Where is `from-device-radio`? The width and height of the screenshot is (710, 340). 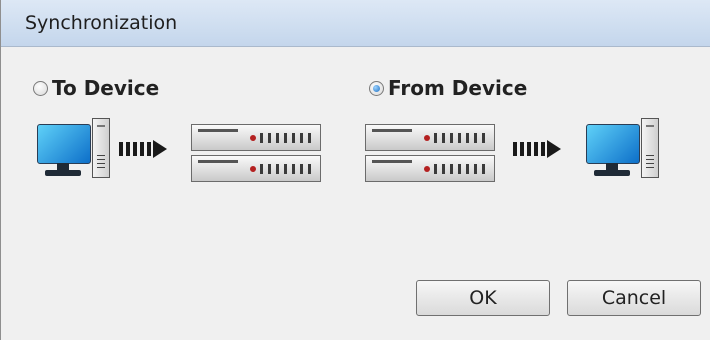 from-device-radio is located at coordinates (376, 88).